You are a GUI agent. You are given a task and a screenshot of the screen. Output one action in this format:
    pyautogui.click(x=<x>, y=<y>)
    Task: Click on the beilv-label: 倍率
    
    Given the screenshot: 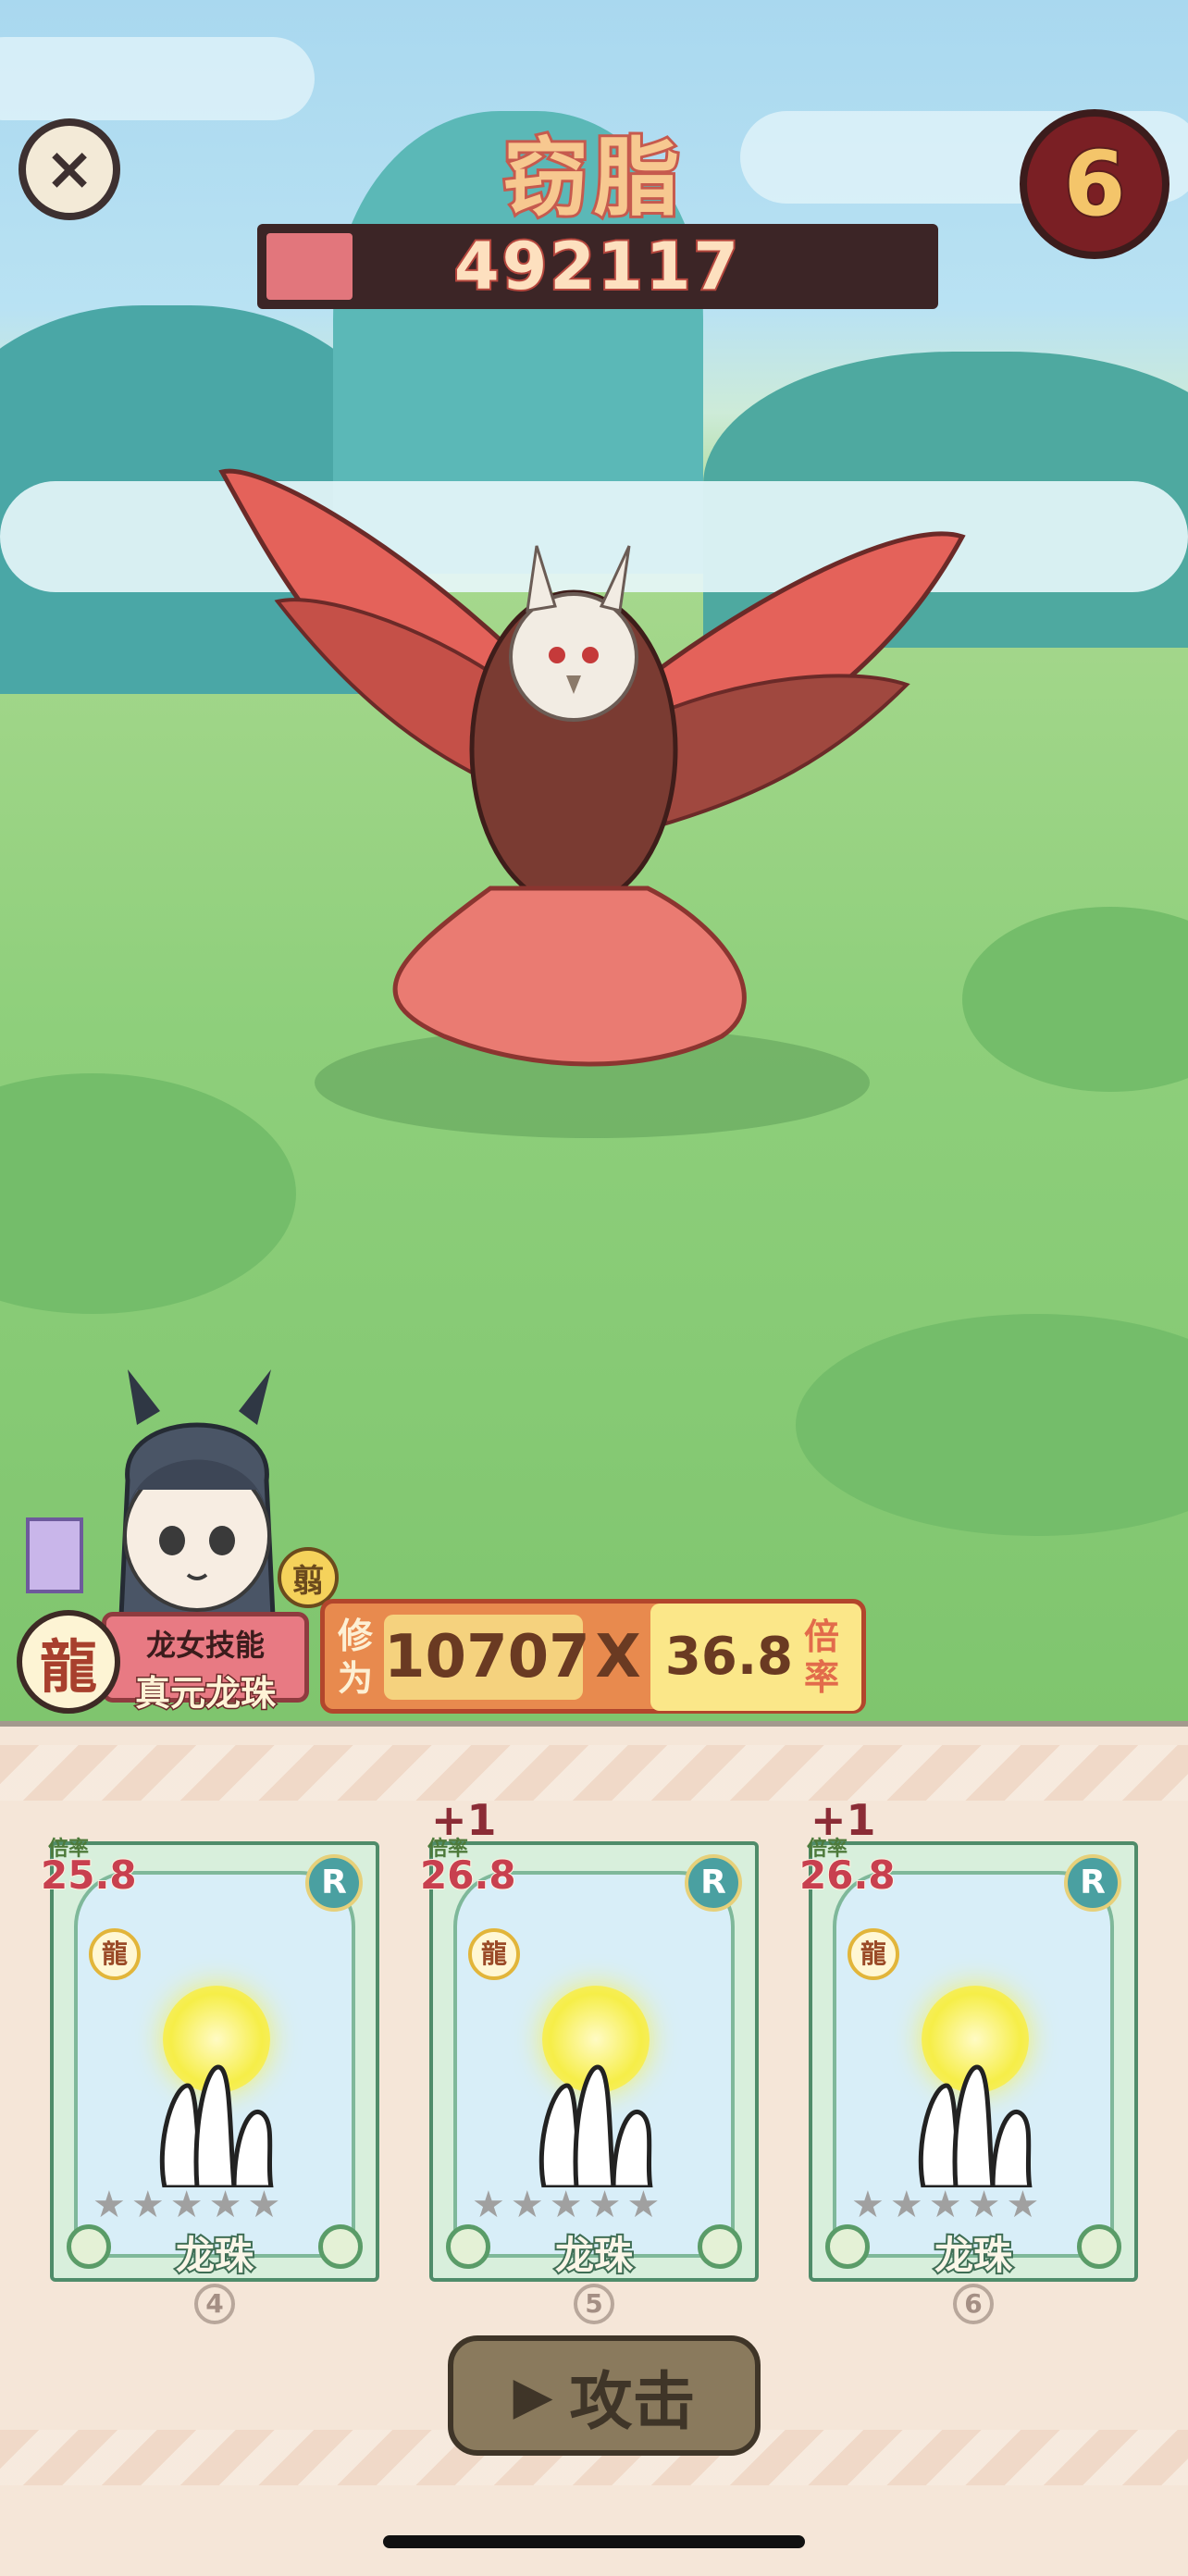 What is the action you would take?
    pyautogui.click(x=822, y=1657)
    